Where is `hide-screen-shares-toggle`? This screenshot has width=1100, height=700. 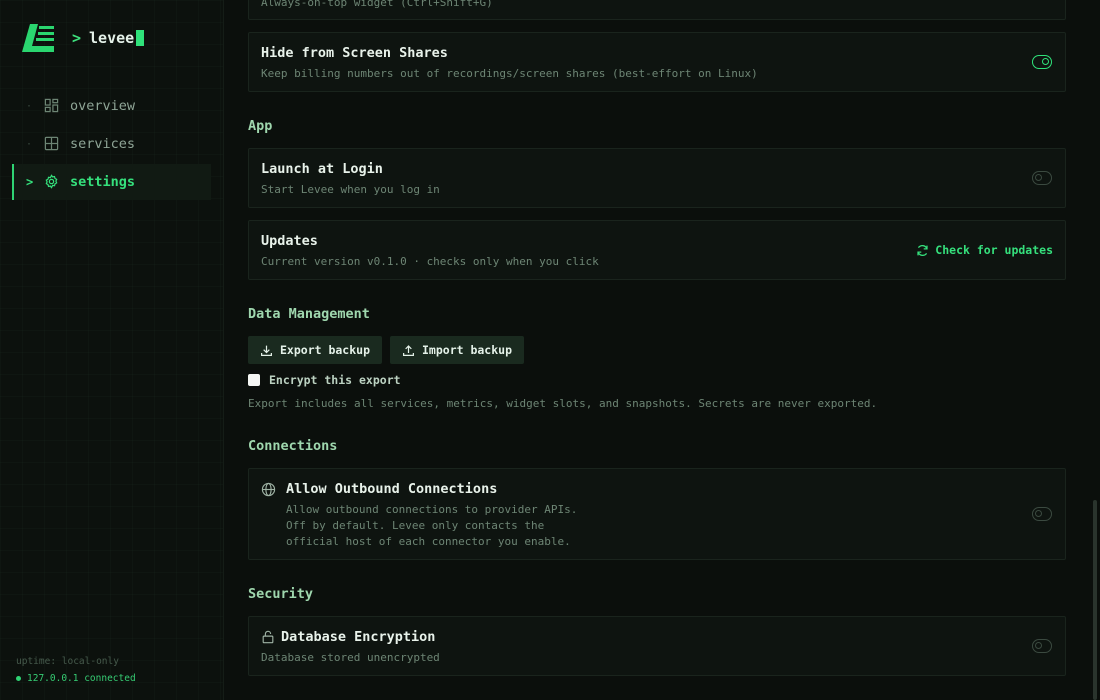
hide-screen-shares-toggle is located at coordinates (1042, 62).